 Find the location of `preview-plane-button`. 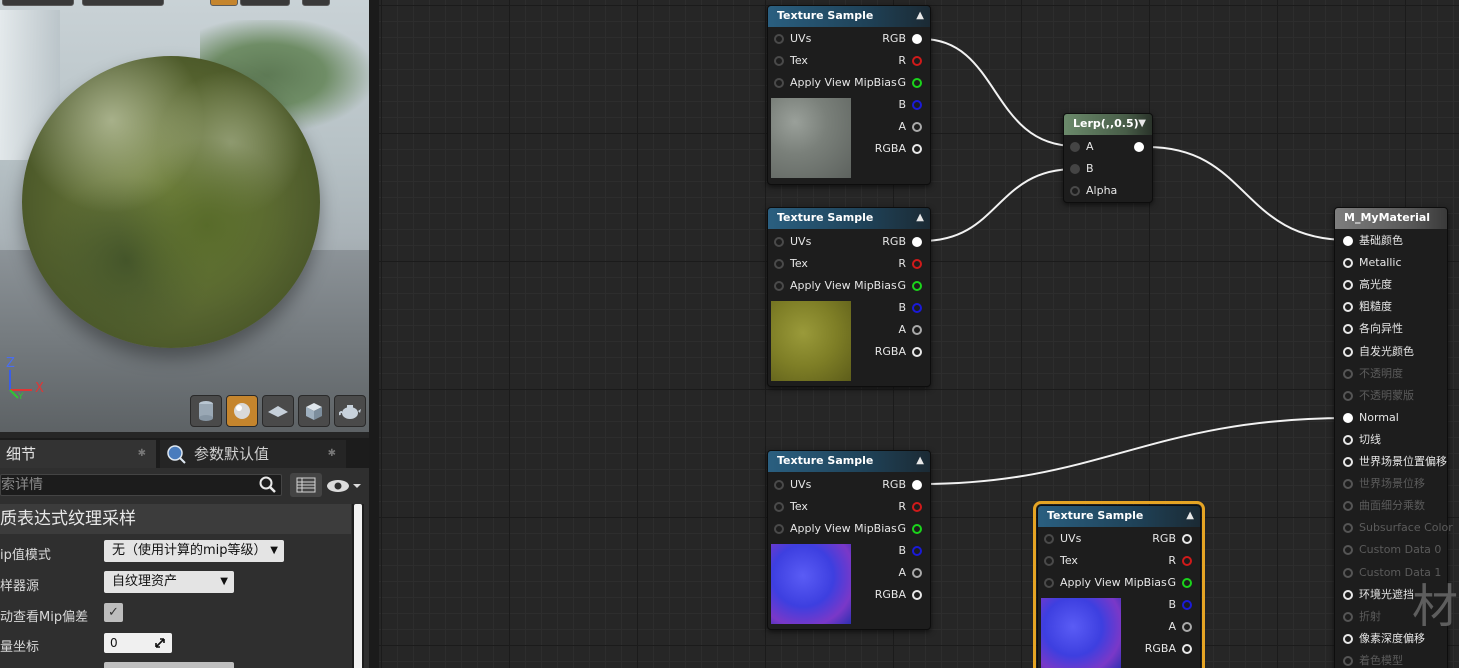

preview-plane-button is located at coordinates (278, 411).